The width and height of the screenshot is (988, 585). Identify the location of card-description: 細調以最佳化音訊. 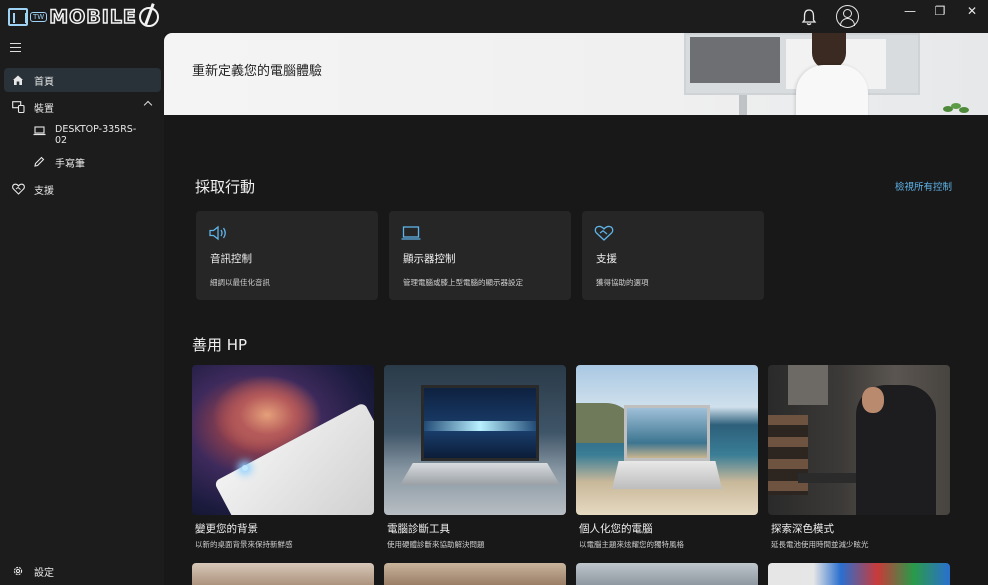
(240, 282).